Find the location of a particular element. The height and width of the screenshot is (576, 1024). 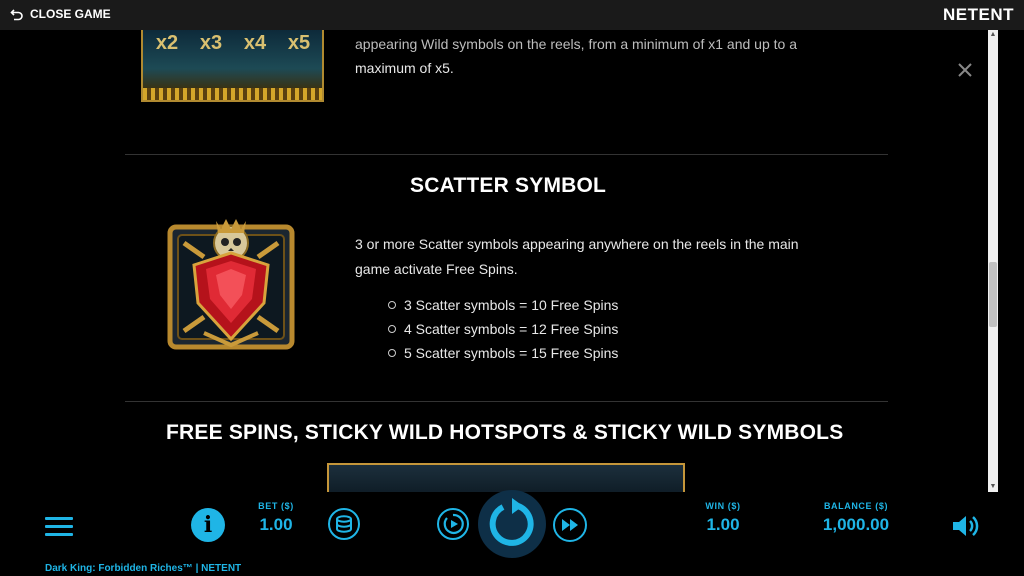

brand-logo: NETENT is located at coordinates (978, 14).